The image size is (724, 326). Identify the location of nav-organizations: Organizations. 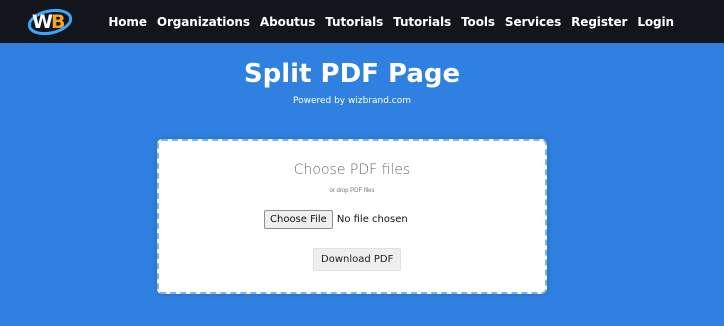
(203, 22).